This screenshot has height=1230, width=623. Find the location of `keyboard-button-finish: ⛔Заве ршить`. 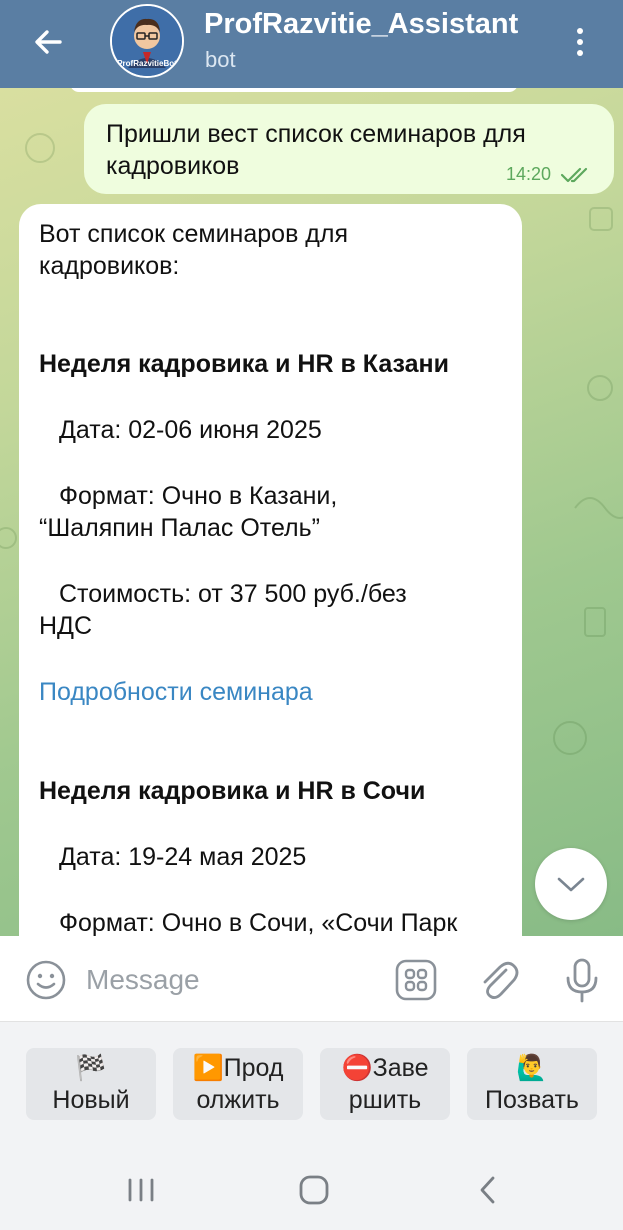

keyboard-button-finish: ⛔Заве ршить is located at coordinates (385, 1084).